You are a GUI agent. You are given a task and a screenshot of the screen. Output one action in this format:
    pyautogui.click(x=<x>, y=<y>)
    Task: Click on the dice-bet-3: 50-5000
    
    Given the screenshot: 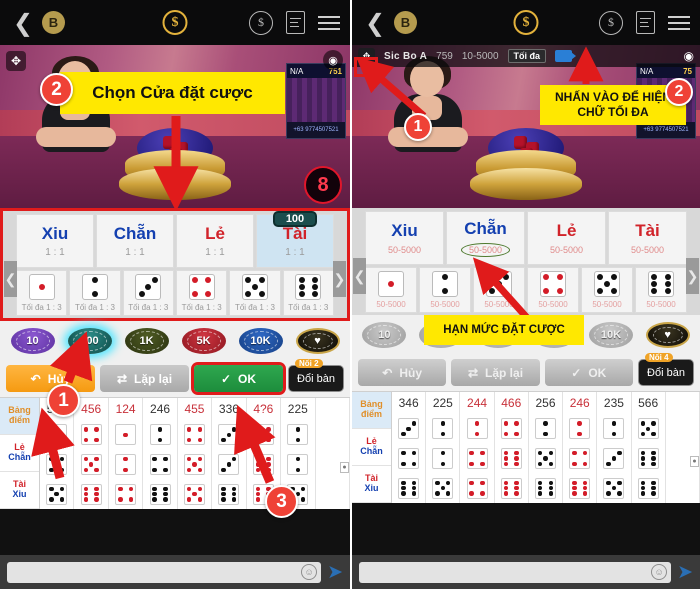 What is the action you would take?
    pyautogui.click(x=499, y=290)
    